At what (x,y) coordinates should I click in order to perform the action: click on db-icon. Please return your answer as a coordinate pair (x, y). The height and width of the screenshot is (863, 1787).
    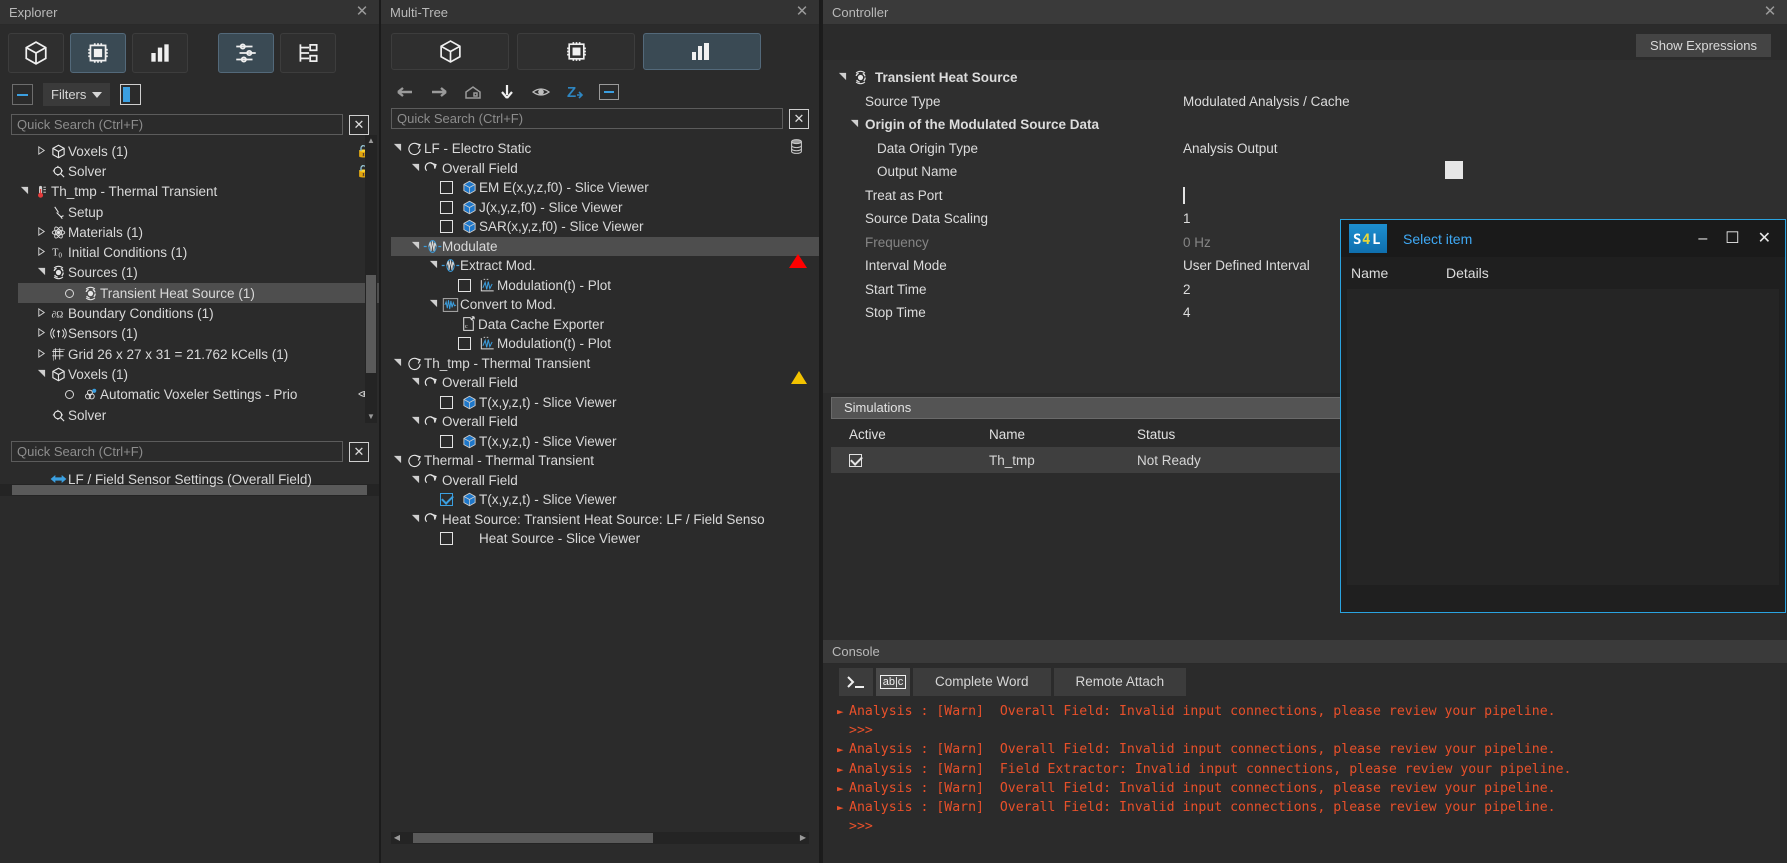
    Looking at the image, I should click on (796, 148).